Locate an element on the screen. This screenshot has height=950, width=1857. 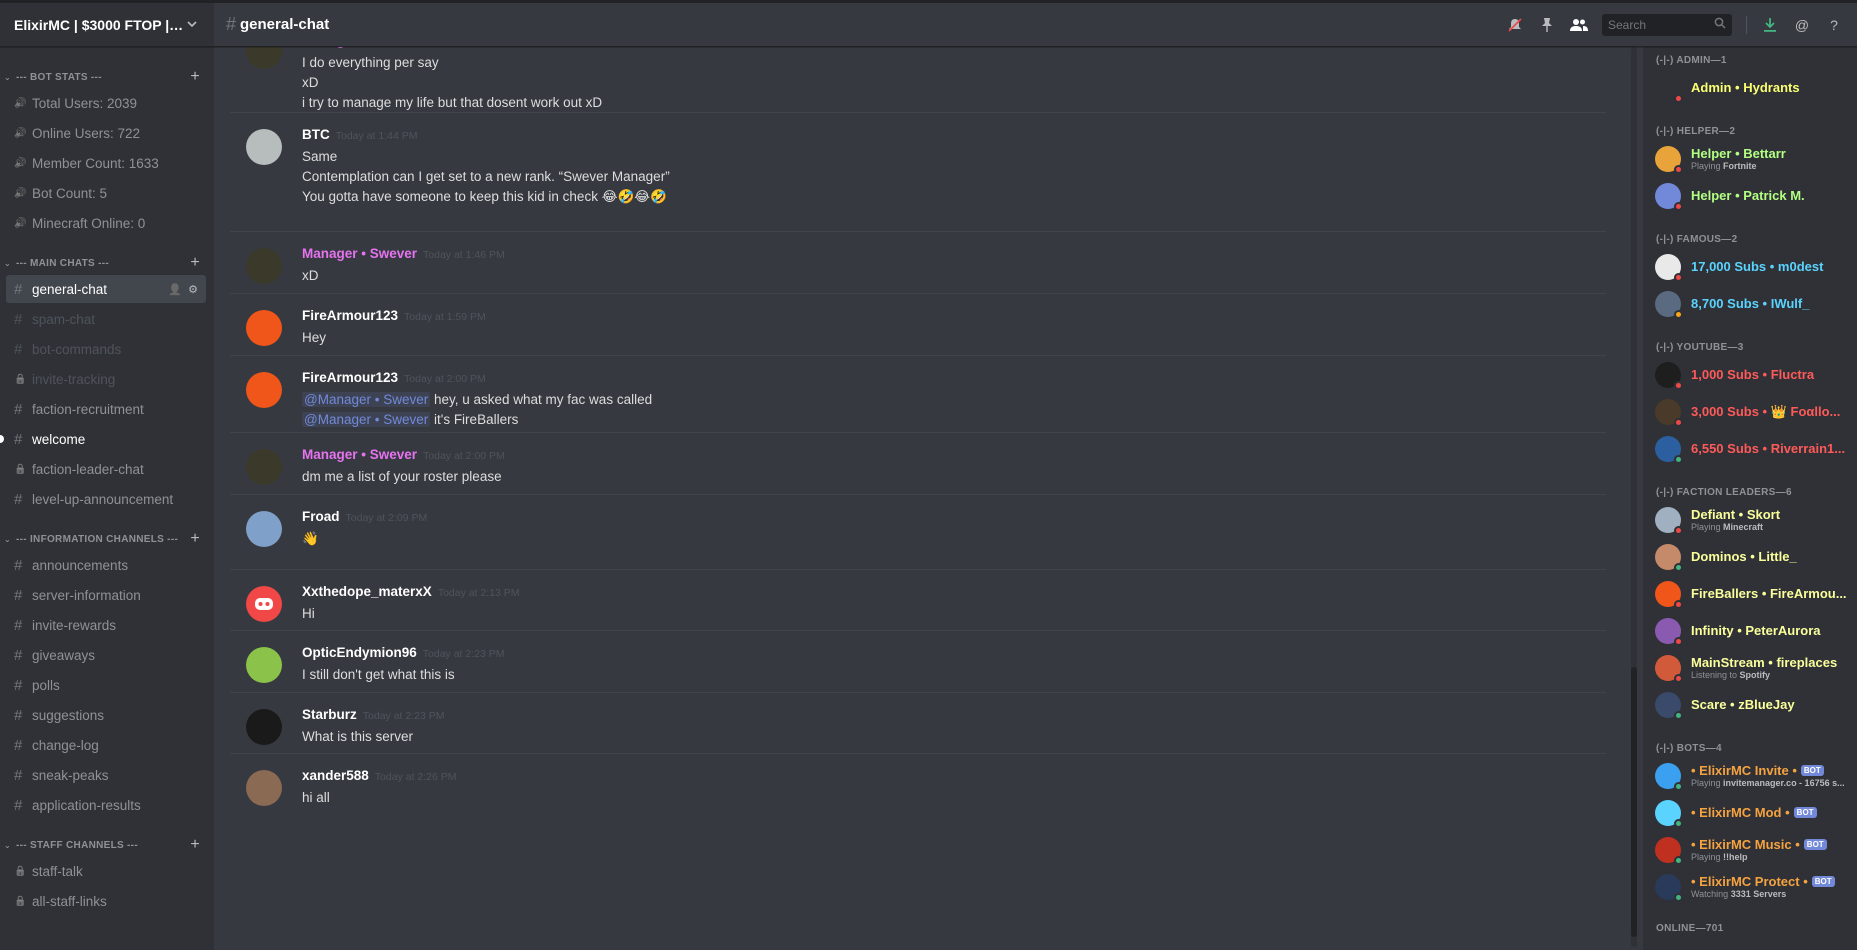
member-item: 8,700 Subs • IWulf_ is located at coordinates (1750, 303).